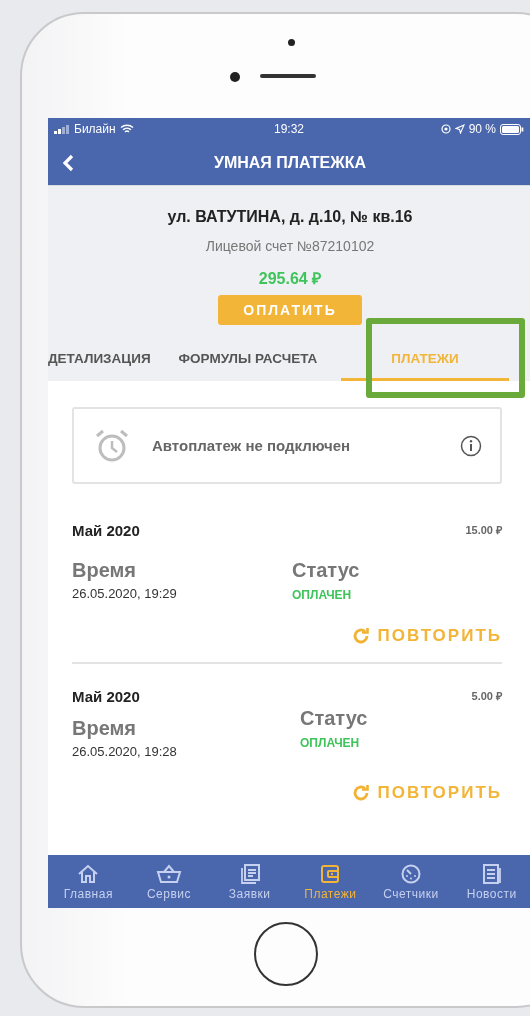 This screenshot has width=530, height=1016. I want to click on nav-item: Счетчики, so click(411, 881).